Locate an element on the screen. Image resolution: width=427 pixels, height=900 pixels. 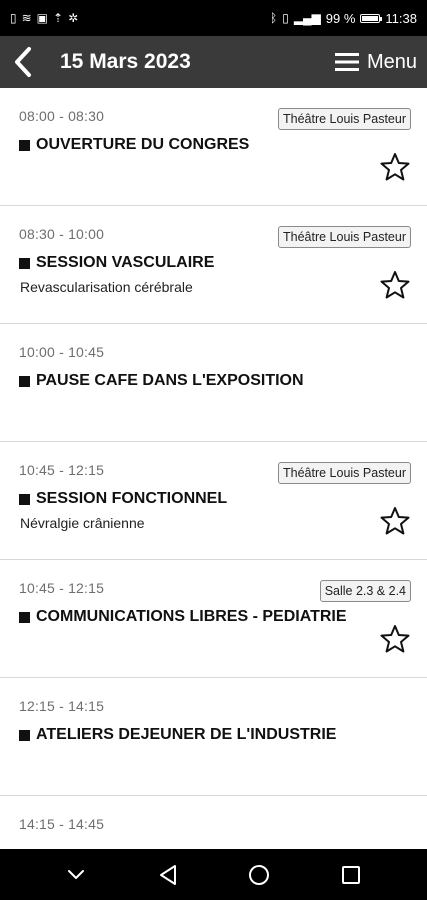
system-indicators: ᛒ ▯ ▂▄▆ 99 % 11:38 is located at coordinates (343, 18).